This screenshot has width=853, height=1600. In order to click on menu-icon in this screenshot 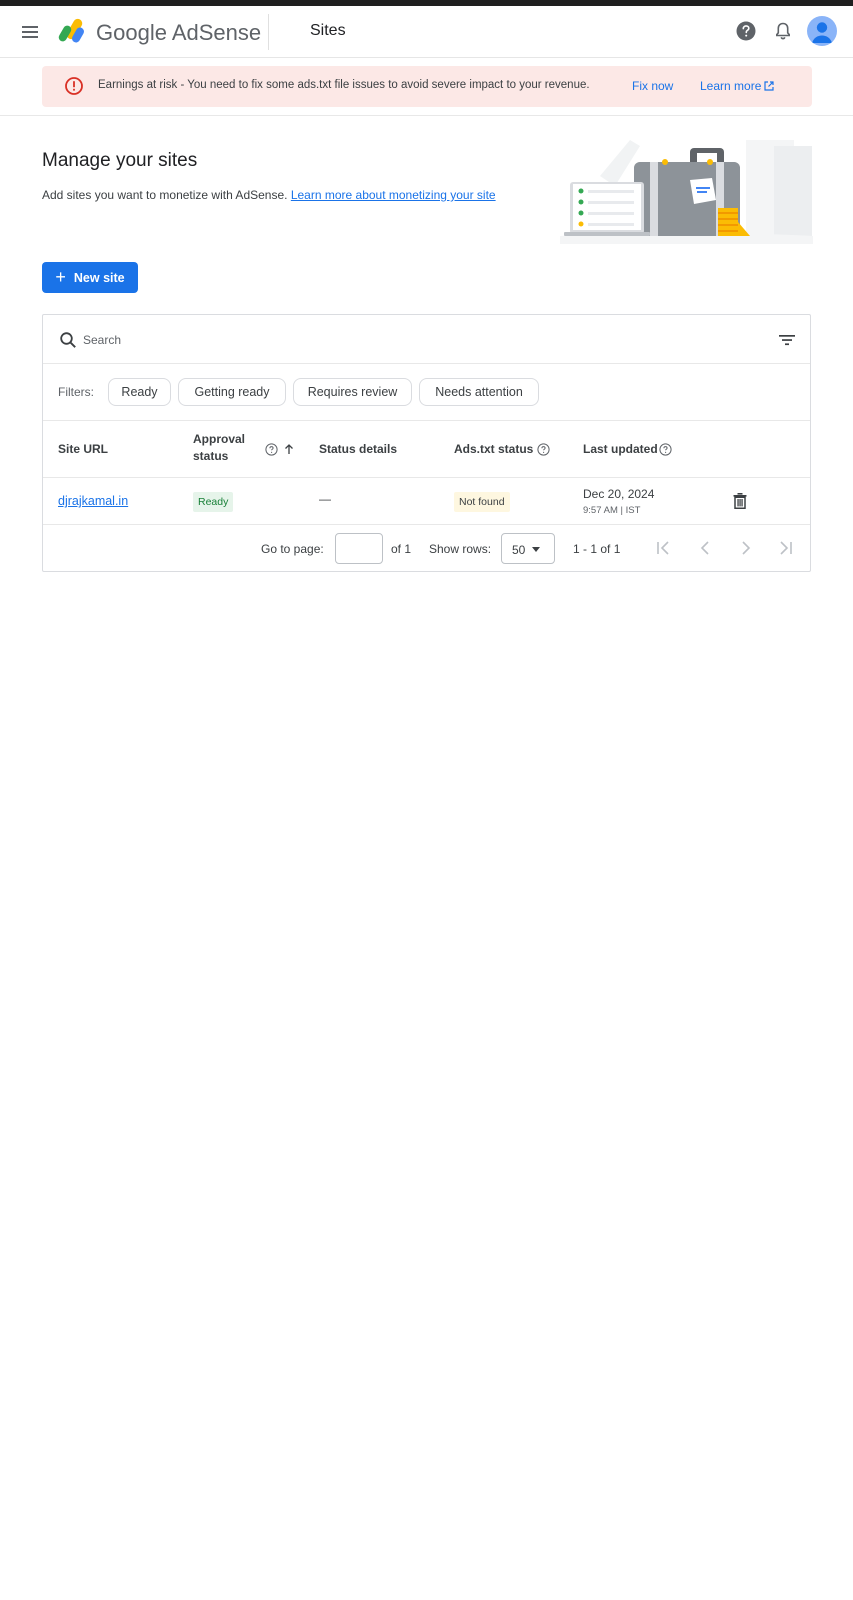, I will do `click(30, 32)`.